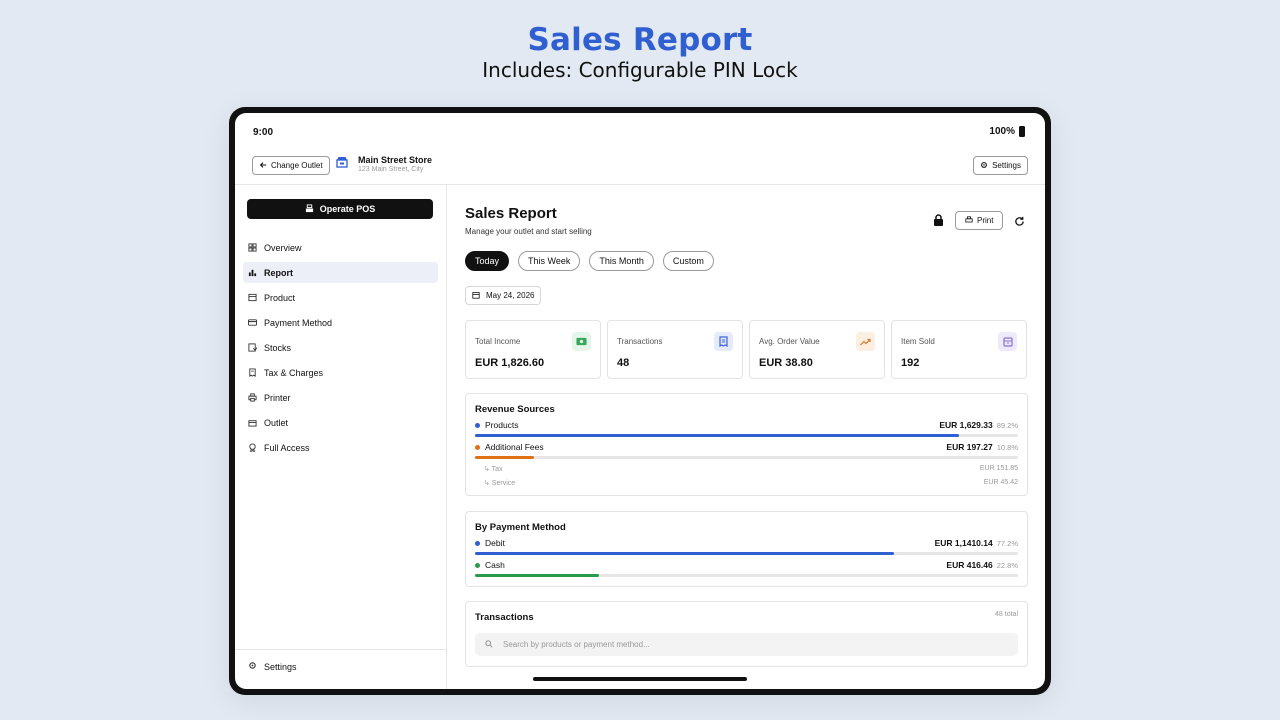 The height and width of the screenshot is (720, 1280). Describe the element at coordinates (746, 452) in the screenshot. I see `revenue-row-additional-fees: Additional Fees EUR 197.27 10.8%` at that location.